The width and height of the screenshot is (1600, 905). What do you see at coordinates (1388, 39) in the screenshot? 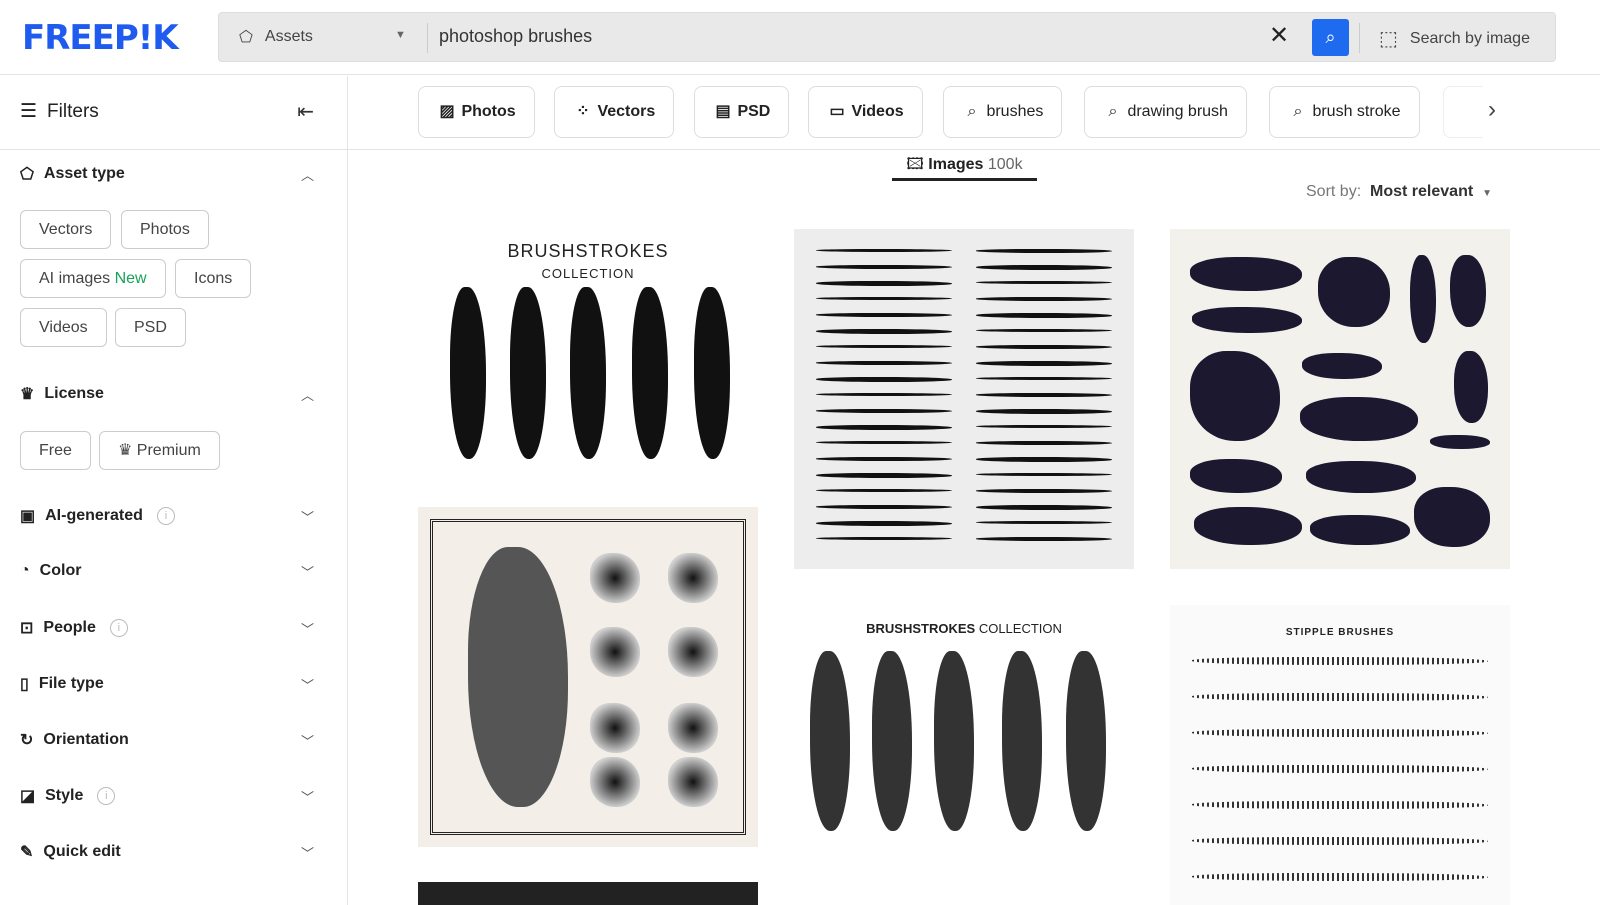
I see `image-search-icon: ⬚` at bounding box center [1388, 39].